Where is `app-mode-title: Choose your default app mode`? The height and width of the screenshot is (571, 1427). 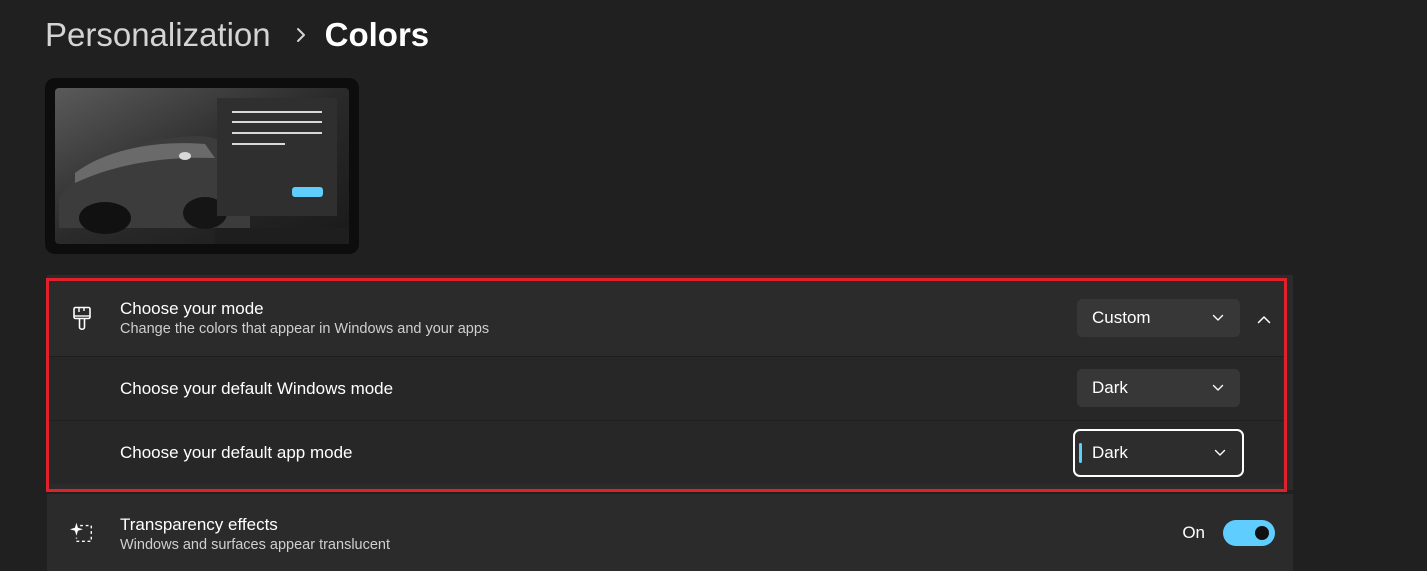
app-mode-title: Choose your default app mode is located at coordinates (236, 452).